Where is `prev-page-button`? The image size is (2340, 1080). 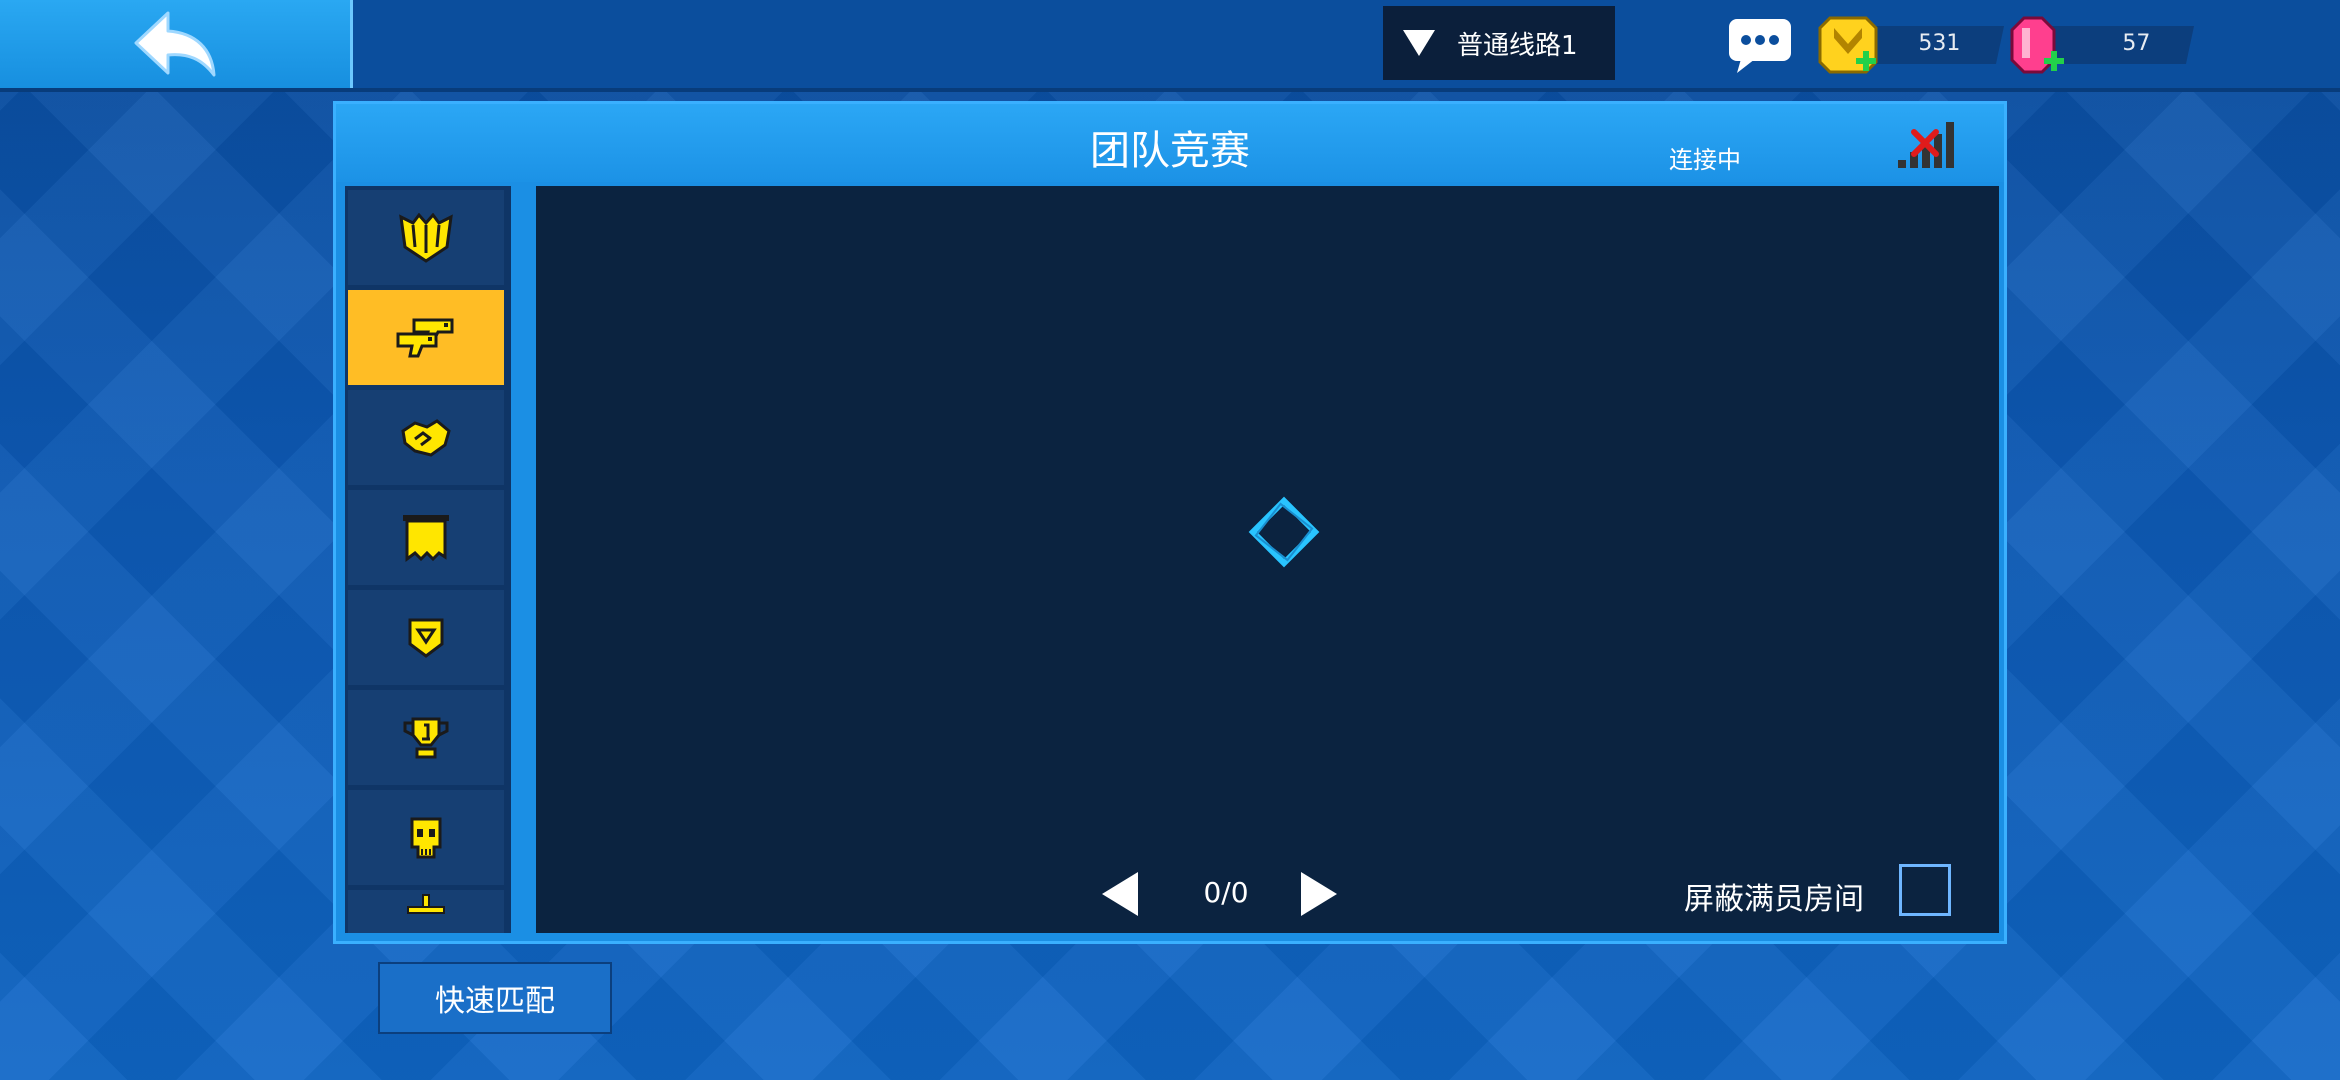 prev-page-button is located at coordinates (1120, 894).